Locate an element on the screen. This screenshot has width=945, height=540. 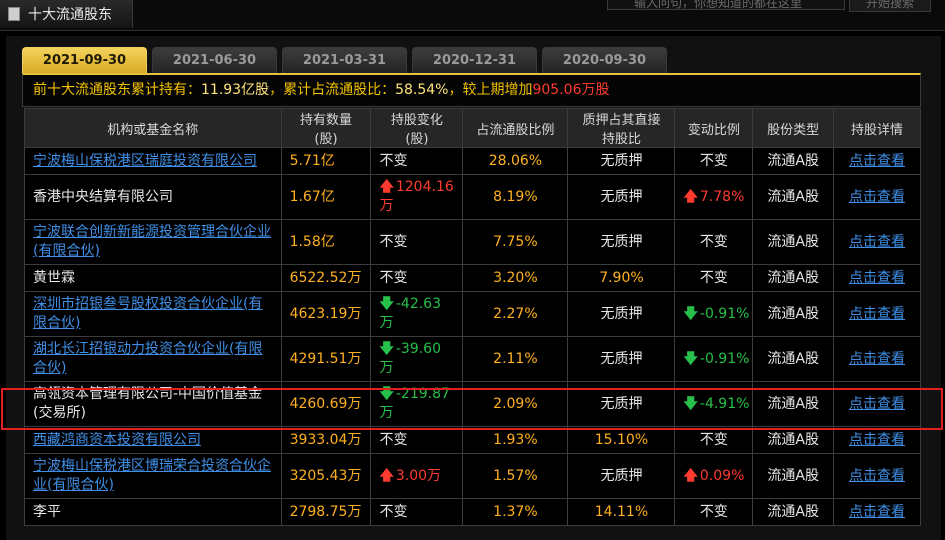
cell-holder-name: 李平 is located at coordinates (153, 512).